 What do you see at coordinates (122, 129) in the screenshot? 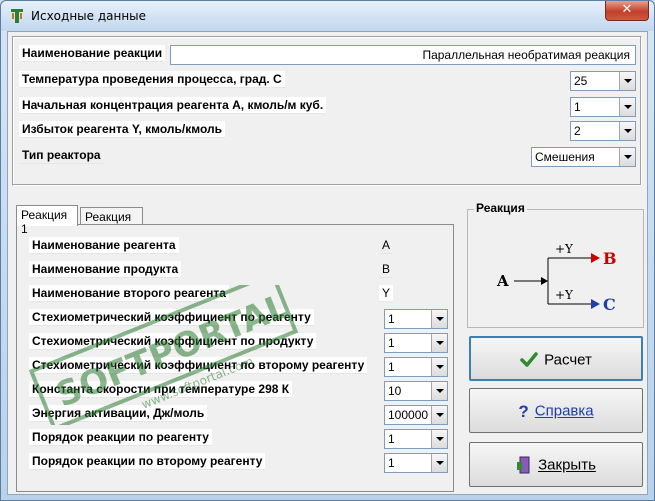
I see `excess-label: Избыток реагента Y, кмоль/кмоль` at bounding box center [122, 129].